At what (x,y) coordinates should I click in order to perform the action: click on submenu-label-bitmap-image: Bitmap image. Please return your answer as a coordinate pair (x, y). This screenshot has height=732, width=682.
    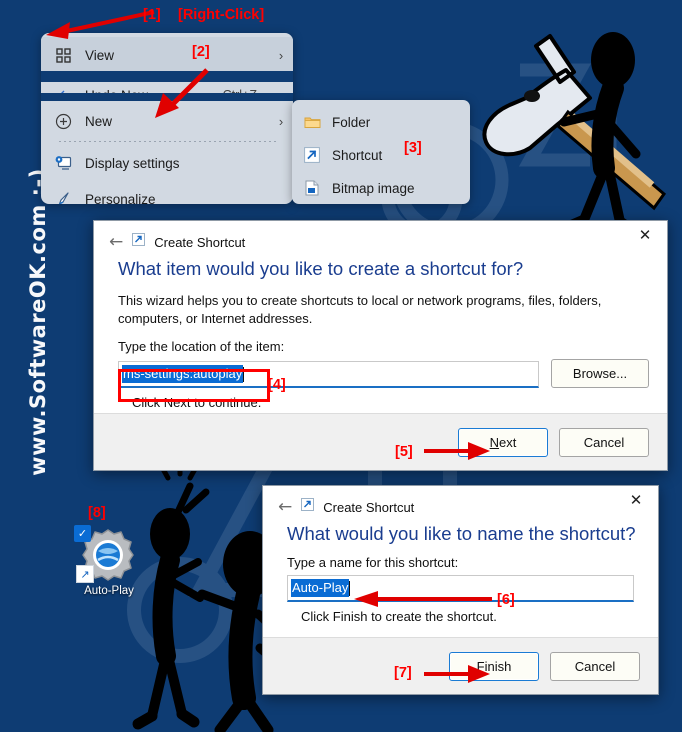
    Looking at the image, I should click on (373, 188).